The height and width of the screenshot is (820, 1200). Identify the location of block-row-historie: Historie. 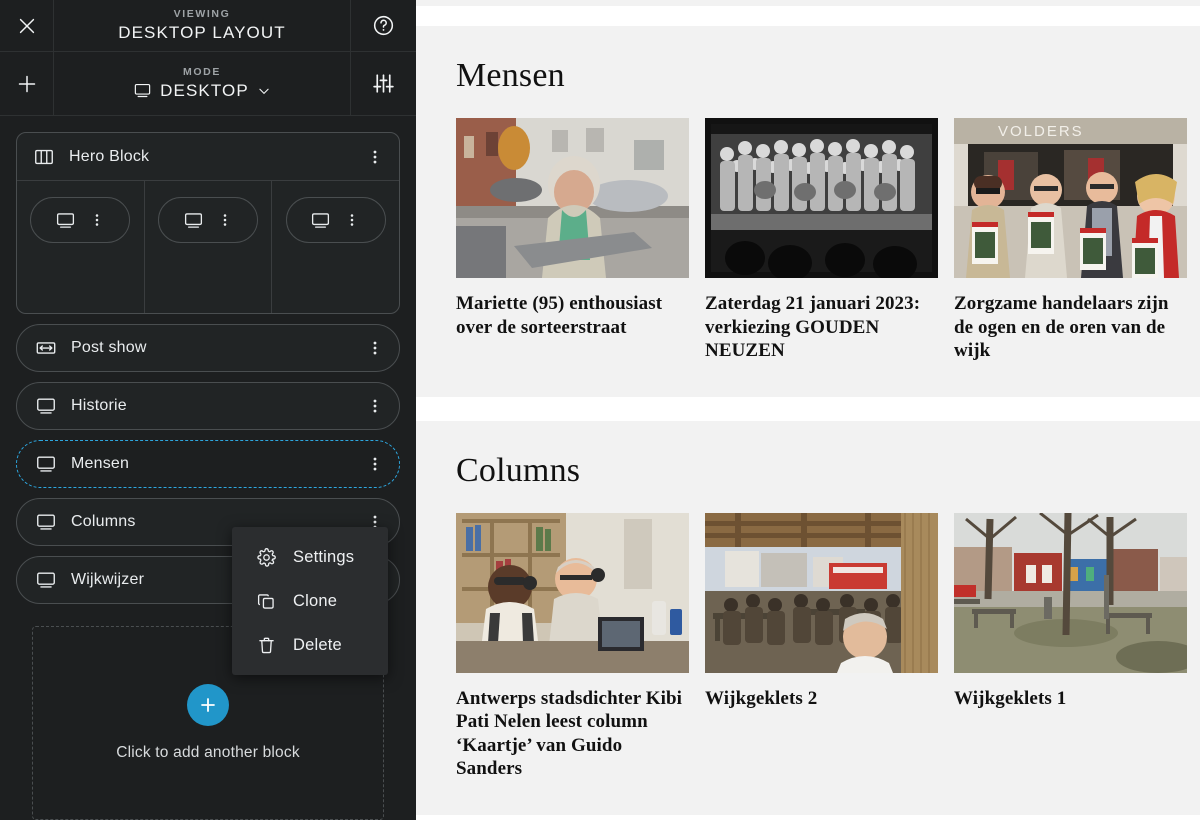
(208, 406).